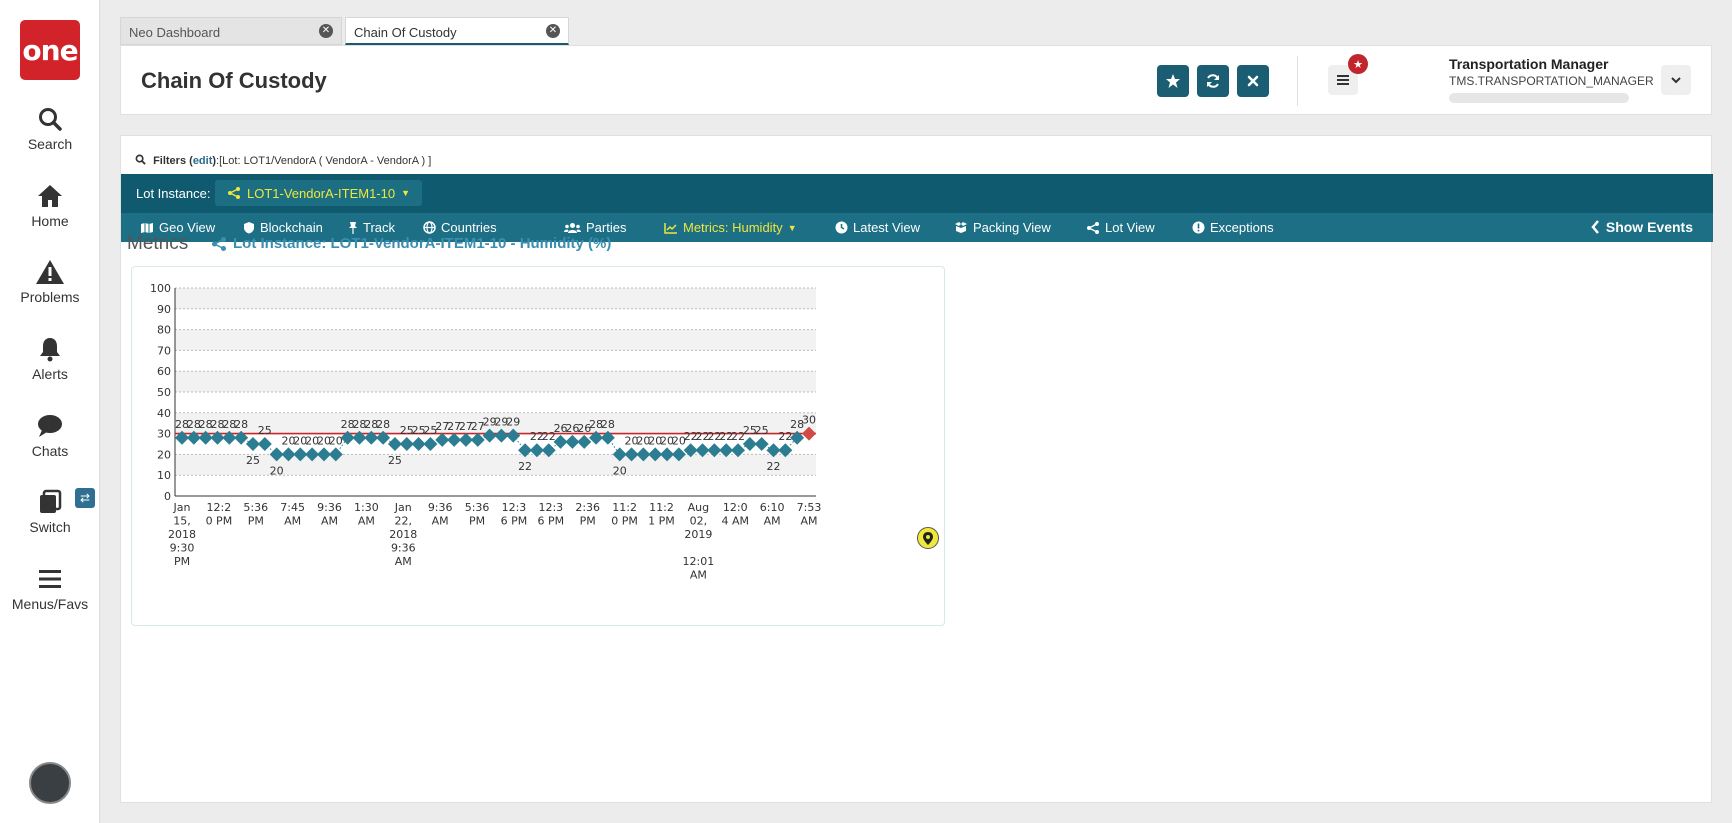 The image size is (1732, 823). What do you see at coordinates (50, 451) in the screenshot?
I see `nav-chats-label: Chats` at bounding box center [50, 451].